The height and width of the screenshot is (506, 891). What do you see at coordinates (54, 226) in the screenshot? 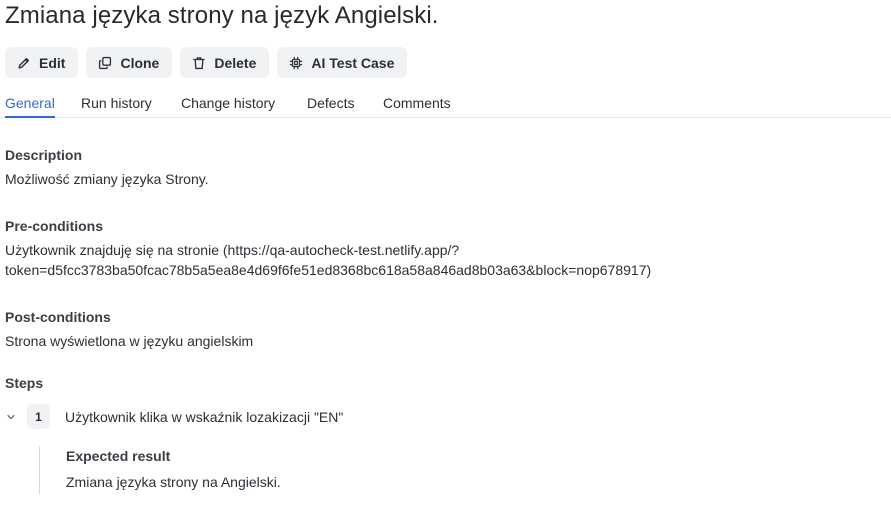
I see `preconditions-label: Pre-conditions` at bounding box center [54, 226].